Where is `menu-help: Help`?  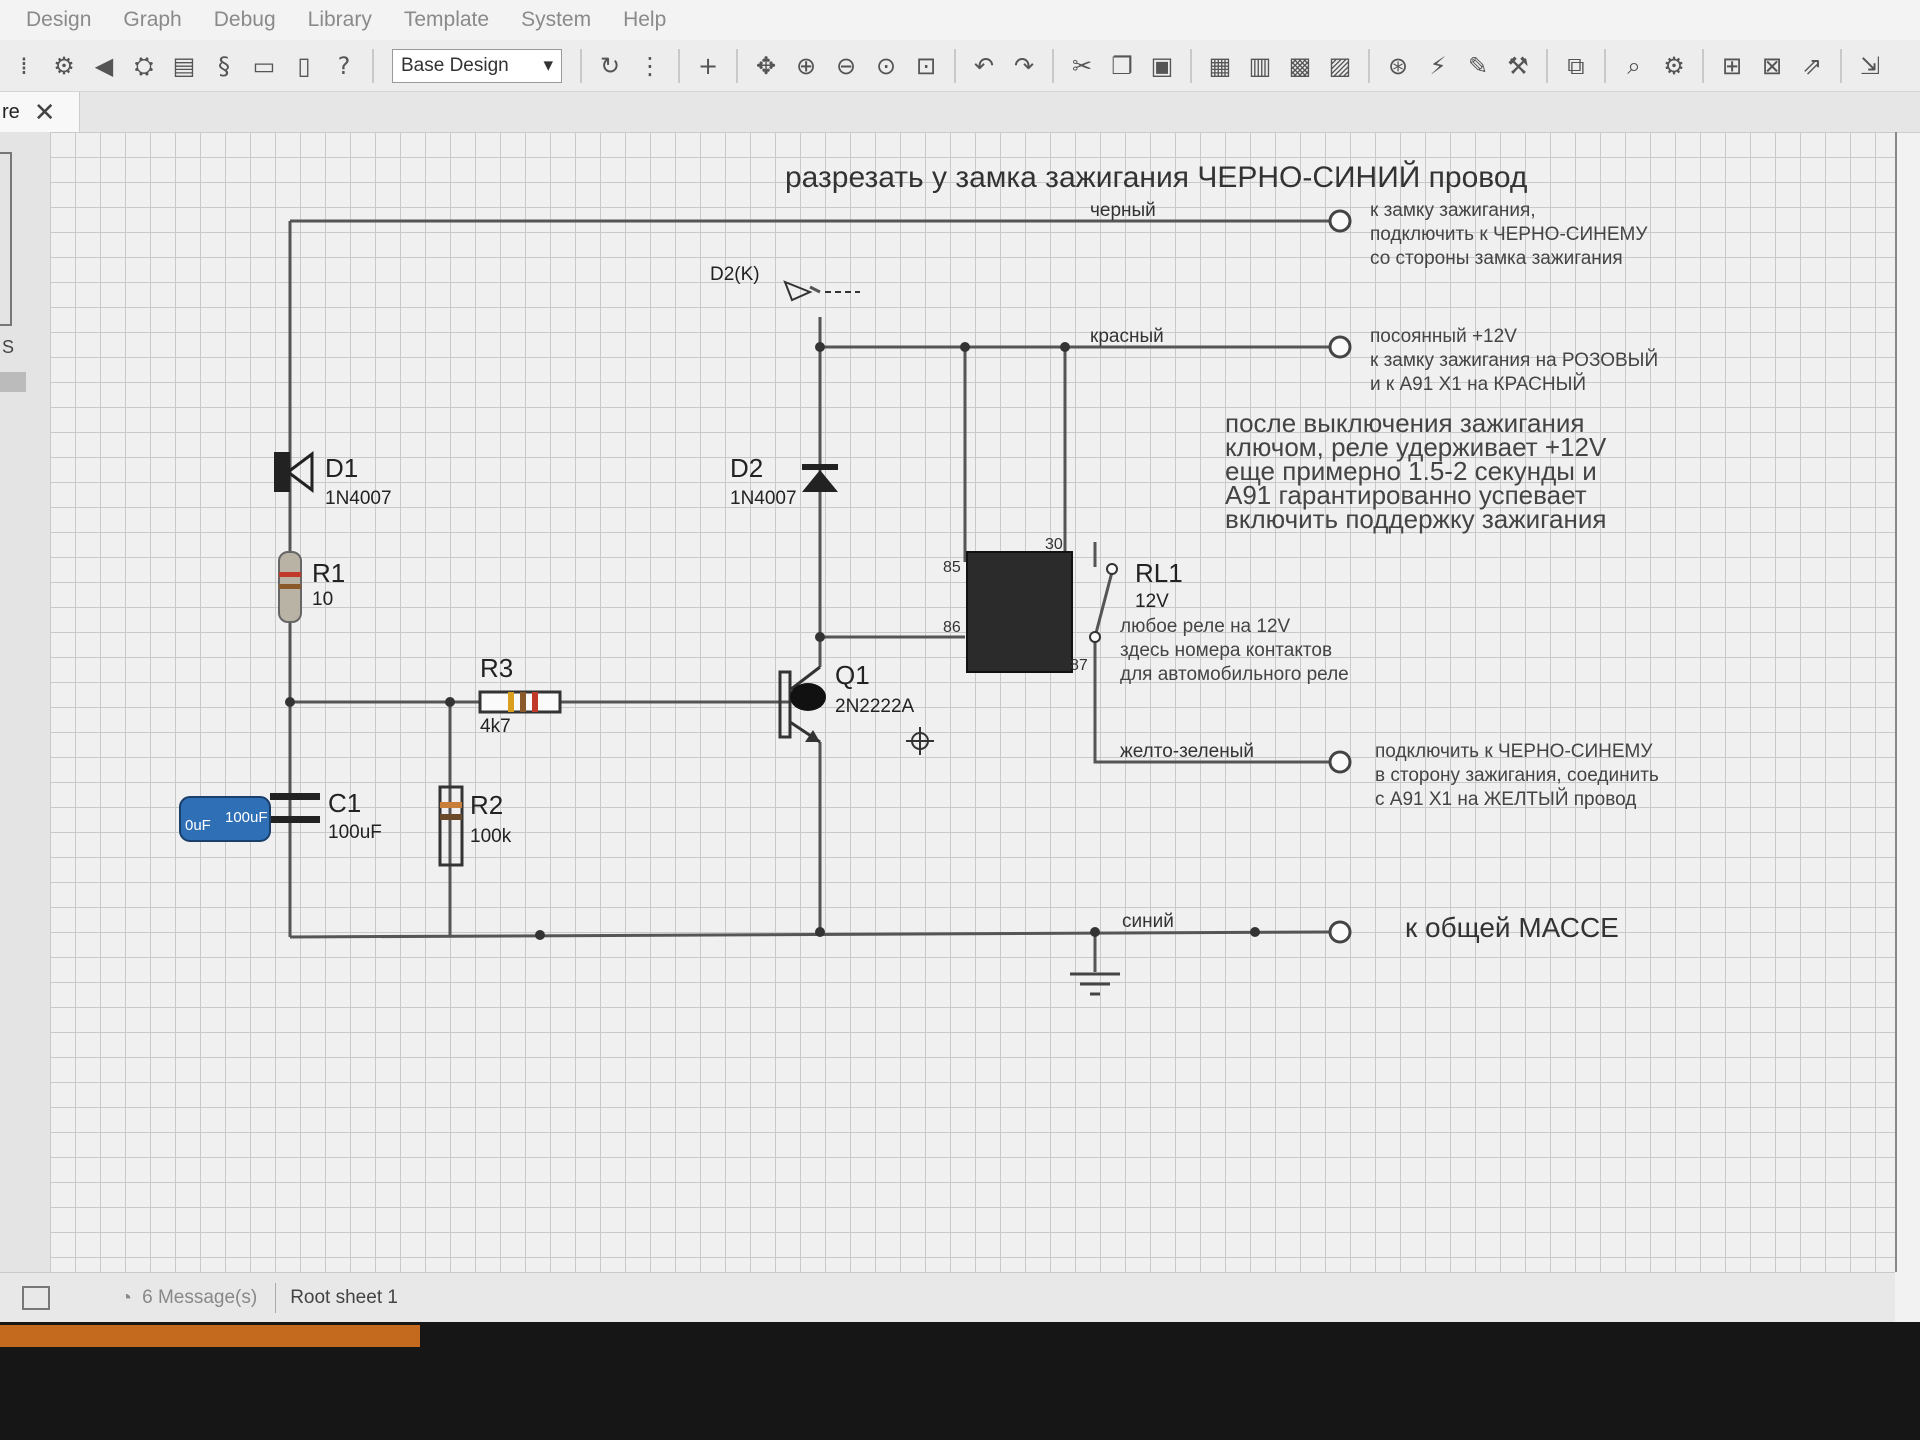
menu-help: Help is located at coordinates (644, 20).